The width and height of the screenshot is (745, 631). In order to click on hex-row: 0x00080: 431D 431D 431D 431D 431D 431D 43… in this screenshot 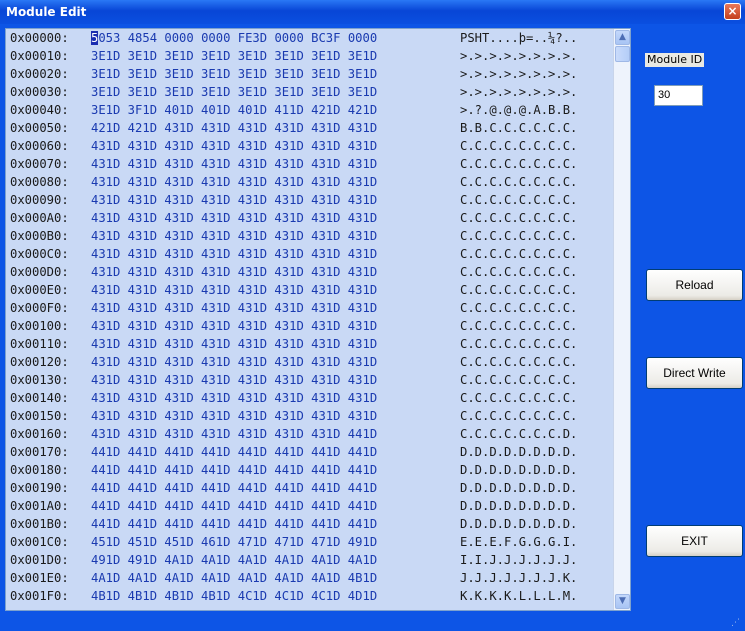, I will do `click(310, 182)`.